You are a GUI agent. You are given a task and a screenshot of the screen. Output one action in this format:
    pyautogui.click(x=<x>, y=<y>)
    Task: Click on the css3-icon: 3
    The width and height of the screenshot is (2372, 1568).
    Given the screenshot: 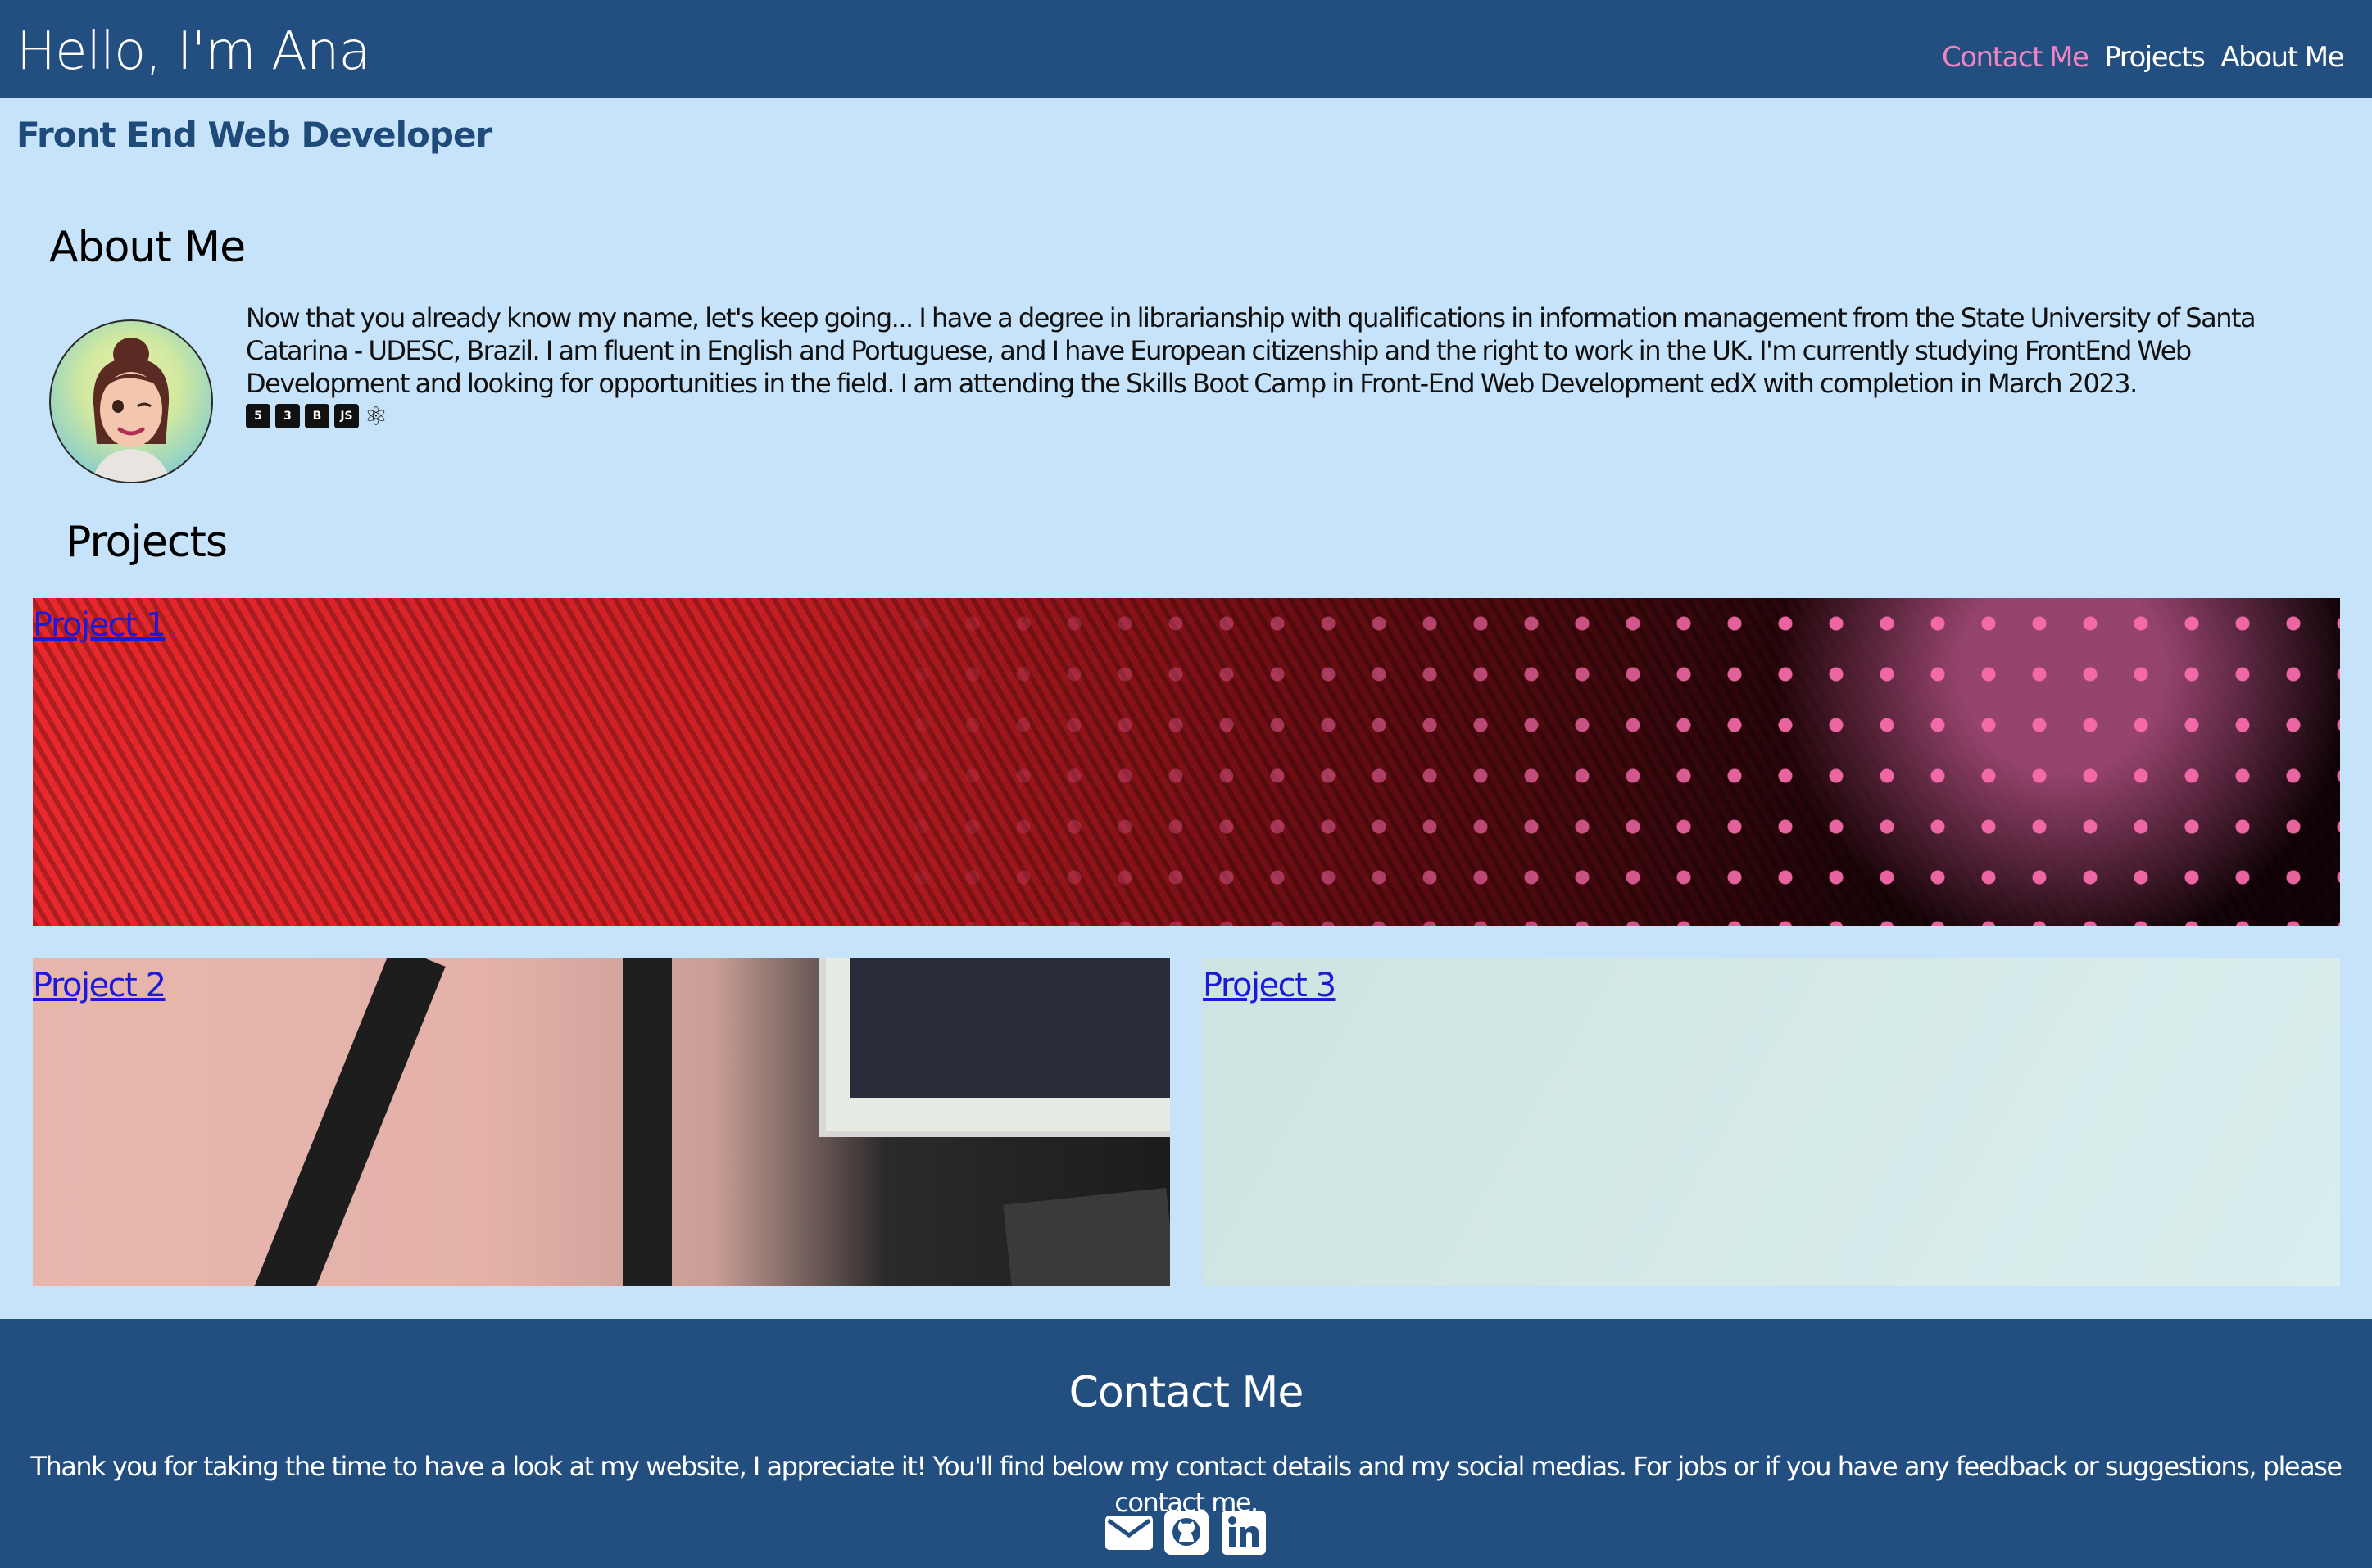 What is the action you would take?
    pyautogui.click(x=287, y=416)
    